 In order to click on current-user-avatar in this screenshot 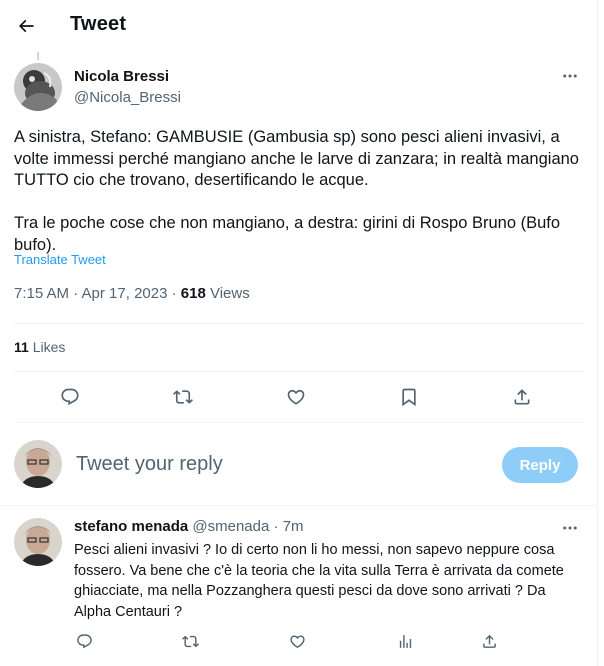, I will do `click(38, 464)`.